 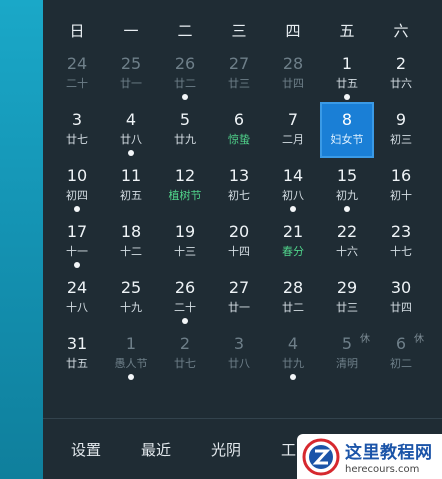 I want to click on day-number: 22, so click(x=347, y=231).